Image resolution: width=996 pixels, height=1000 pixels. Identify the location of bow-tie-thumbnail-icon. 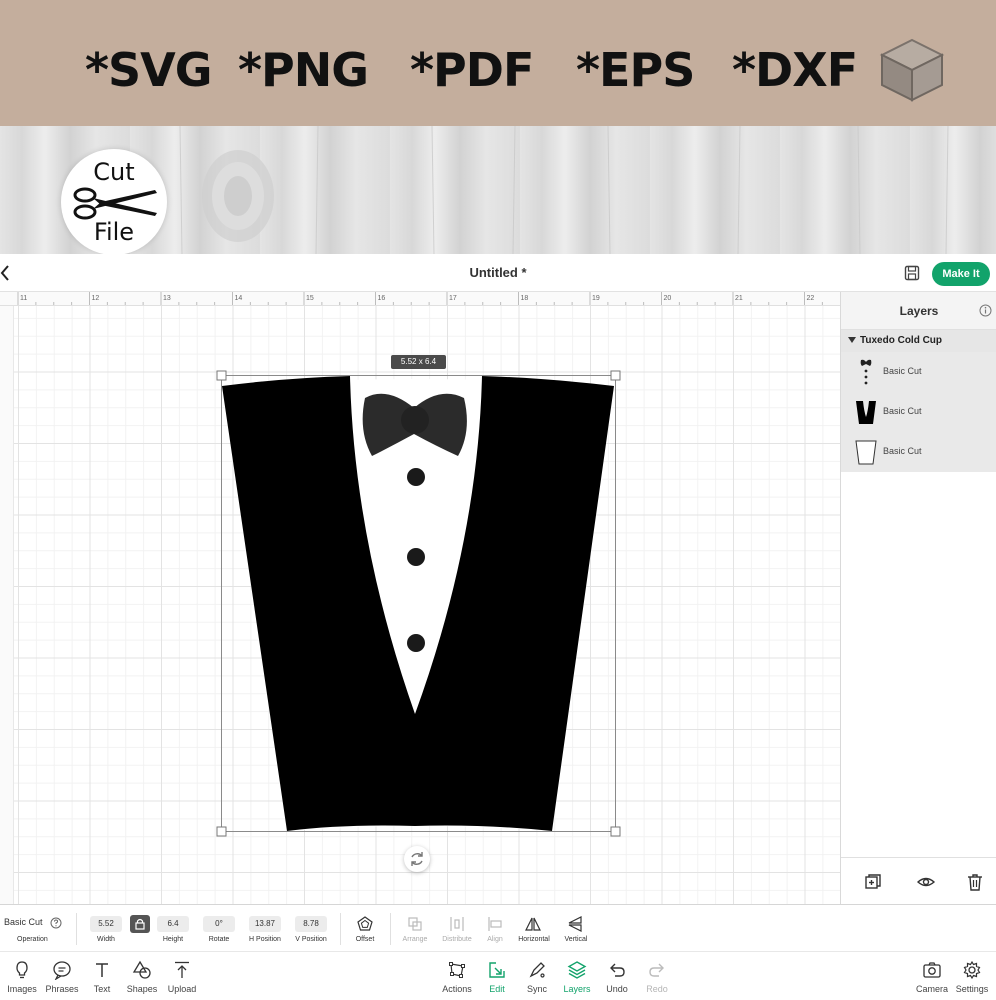
(866, 372).